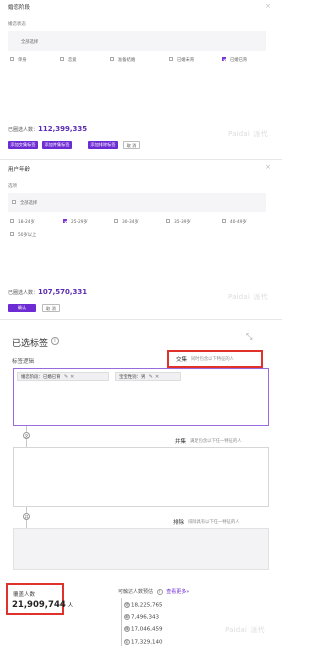 The width and height of the screenshot is (320, 660). Describe the element at coordinates (12, 186) in the screenshot. I see `group-label: 选项` at that location.